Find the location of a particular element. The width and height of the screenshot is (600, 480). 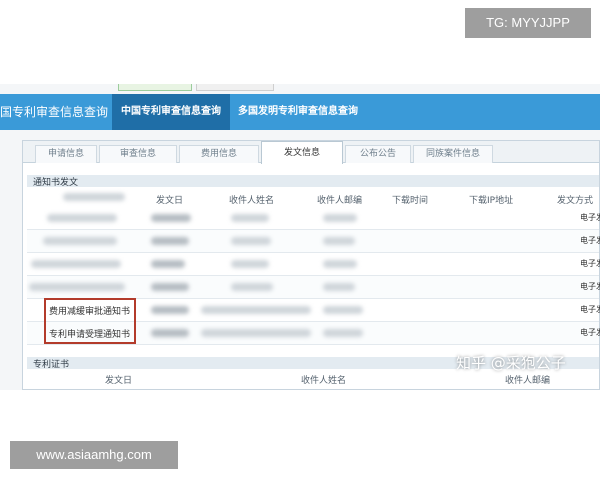

nav-china-patent-query: 中国专利审查信息查询 is located at coordinates (171, 112).